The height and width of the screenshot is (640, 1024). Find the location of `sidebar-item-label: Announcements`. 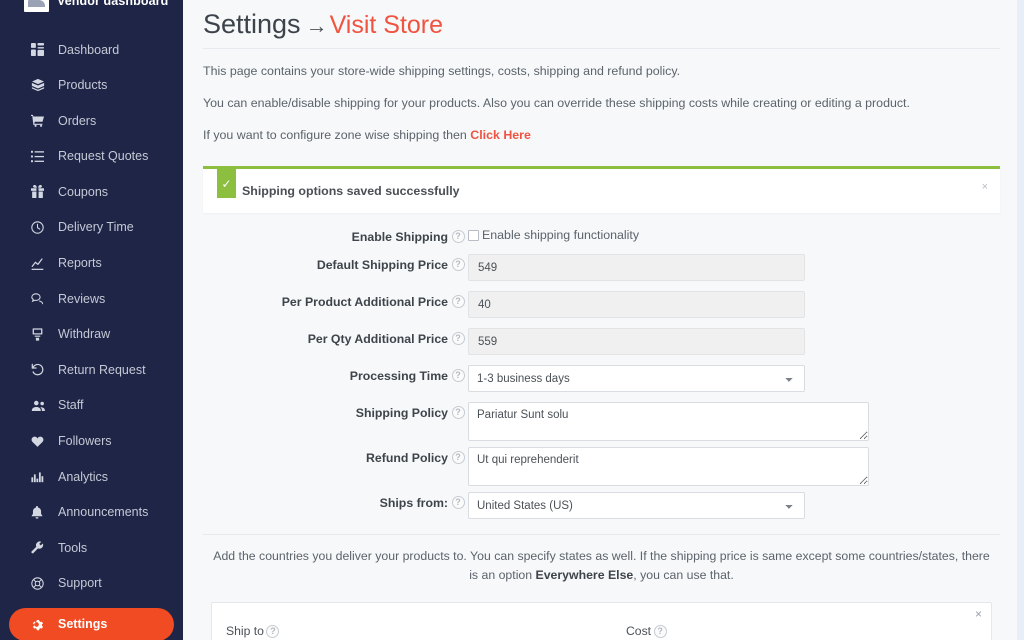

sidebar-item-label: Announcements is located at coordinates (103, 512).